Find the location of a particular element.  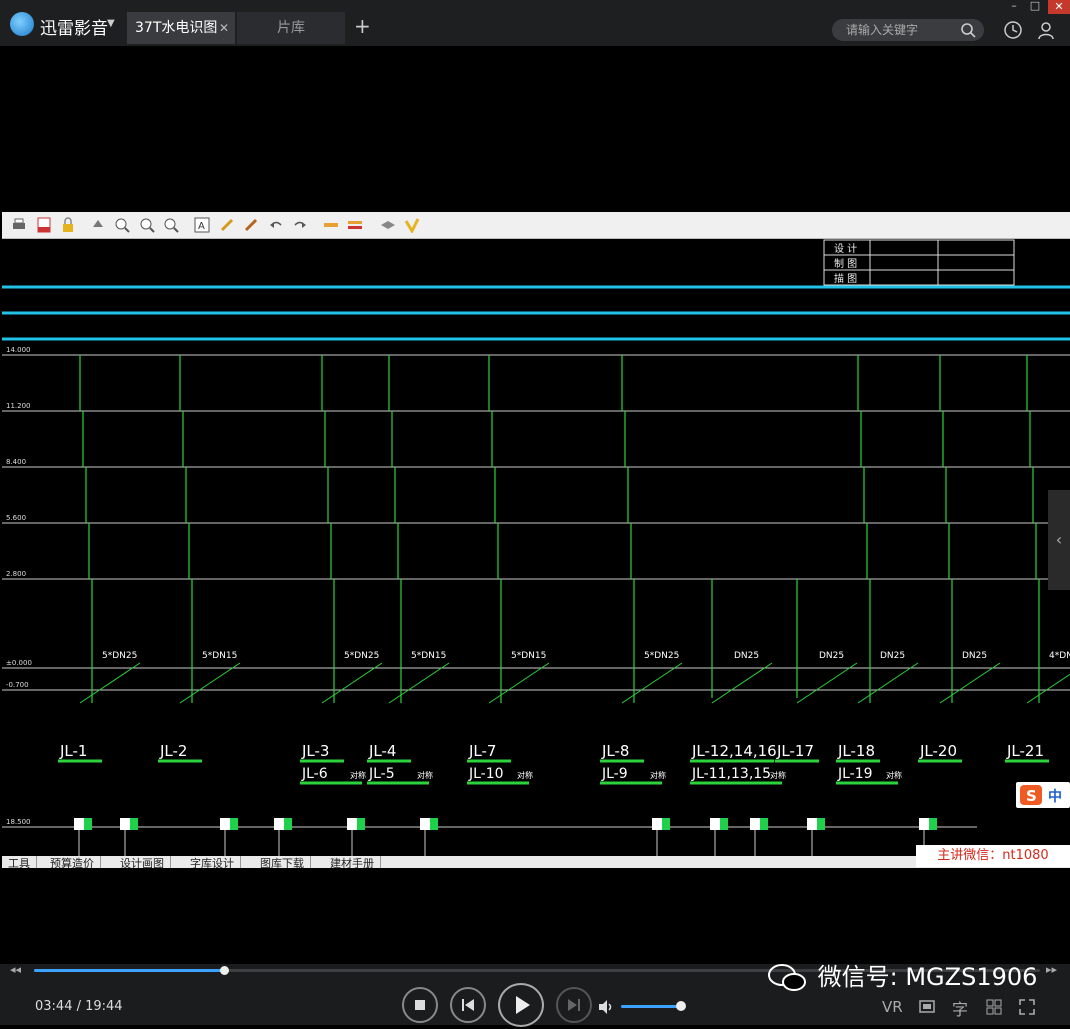

forward-icon: ▸▸ is located at coordinates (1051, 969).